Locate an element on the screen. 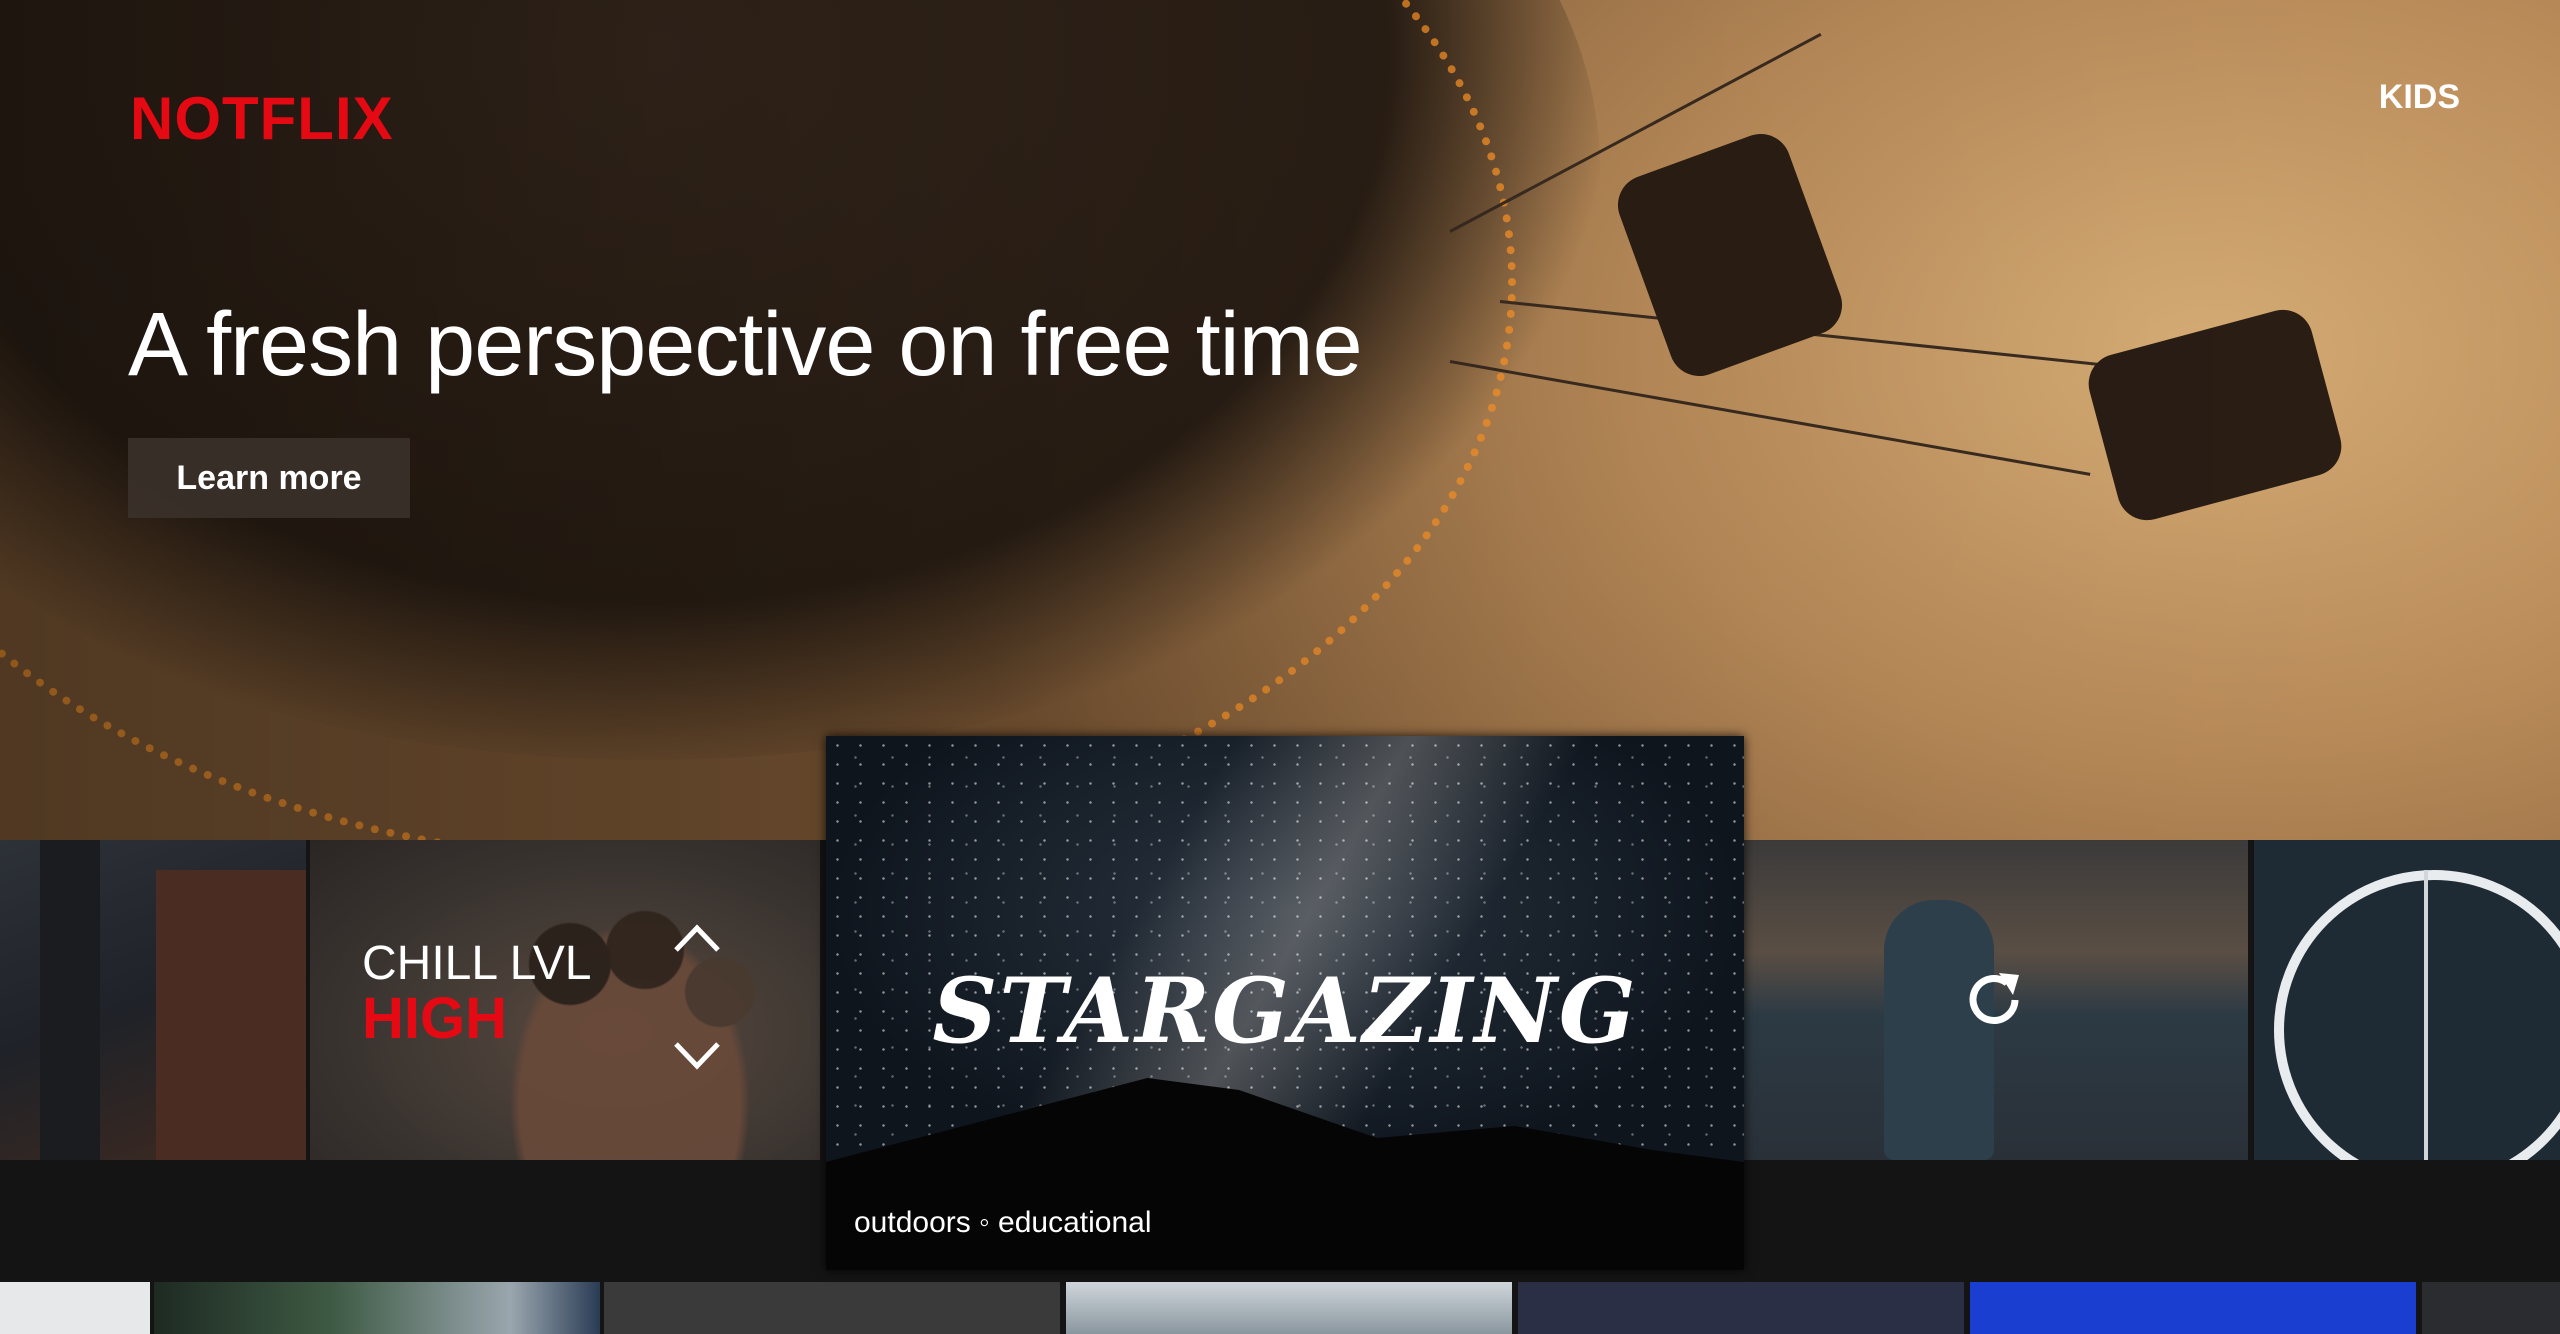 Image resolution: width=2560 pixels, height=1334 pixels. tile-image-spoke is located at coordinates (2426, 1015).